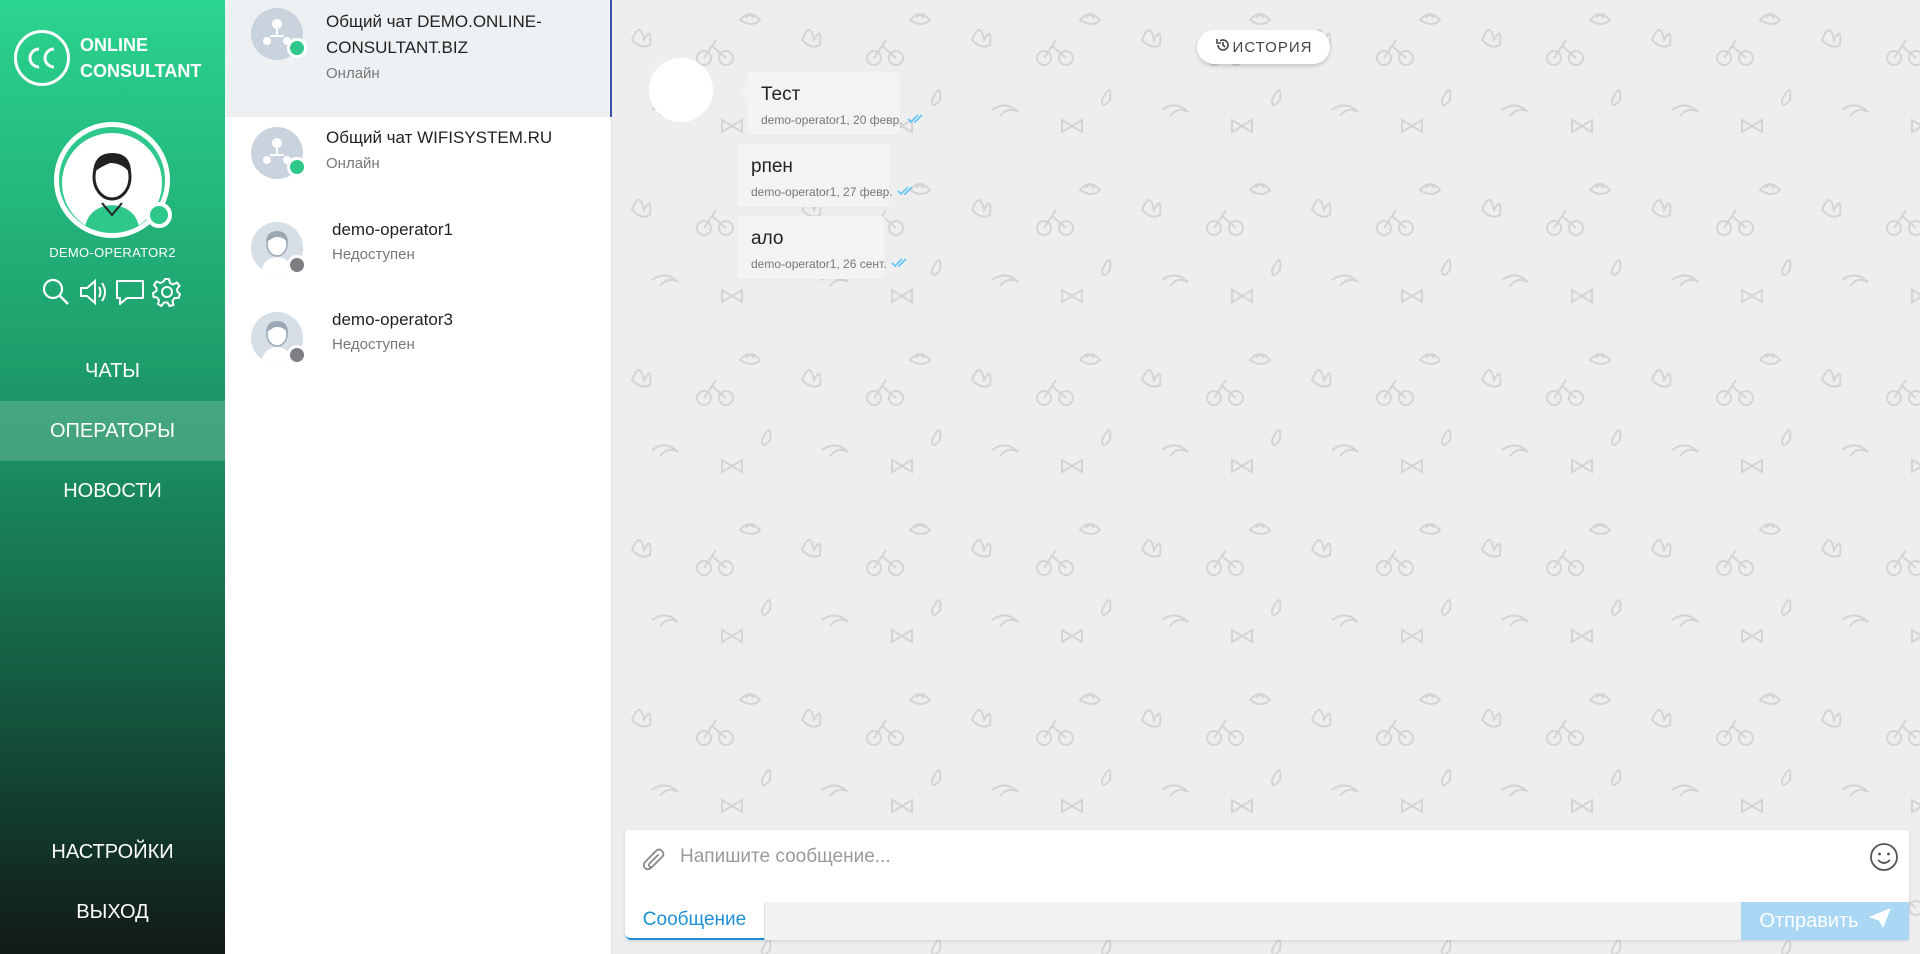 This screenshot has height=954, width=1920. What do you see at coordinates (434, 34) in the screenshot?
I see `contact-name: Общий чат DEMO.ONLINE-CONSULTANT.BIZ` at bounding box center [434, 34].